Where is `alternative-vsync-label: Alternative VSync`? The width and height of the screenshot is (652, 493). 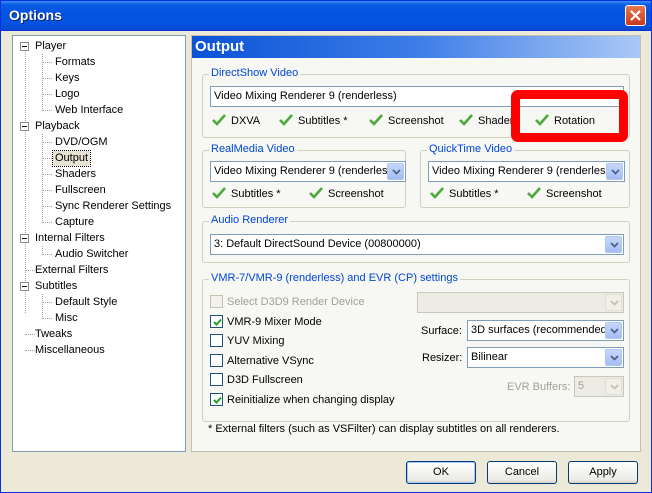 alternative-vsync-label: Alternative VSync is located at coordinates (270, 361).